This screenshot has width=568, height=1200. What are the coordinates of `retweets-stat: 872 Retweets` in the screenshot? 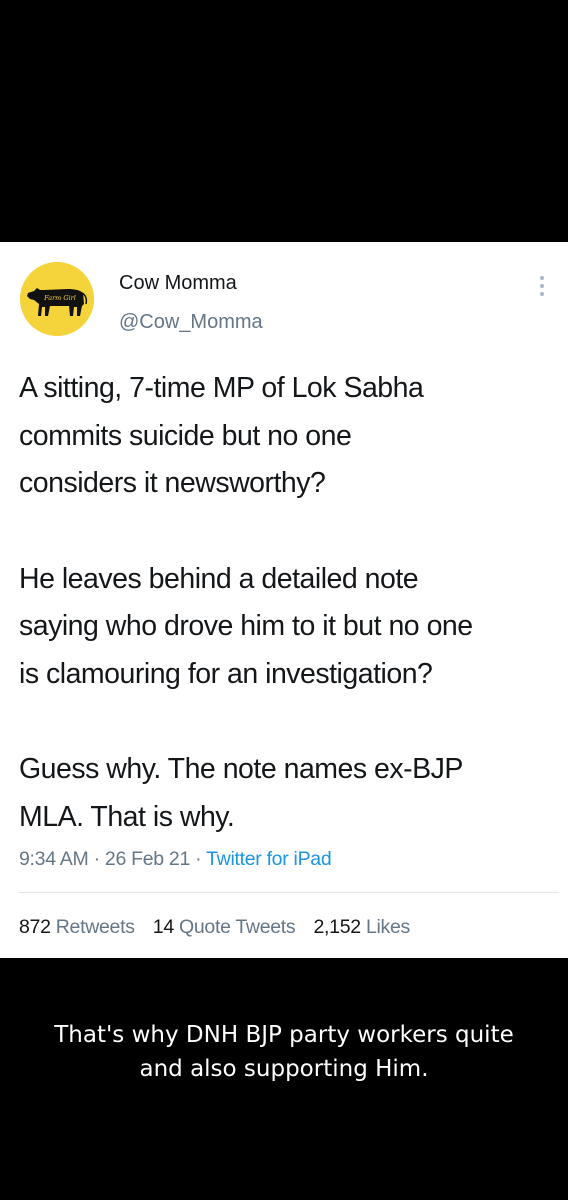 It's located at (77, 927).